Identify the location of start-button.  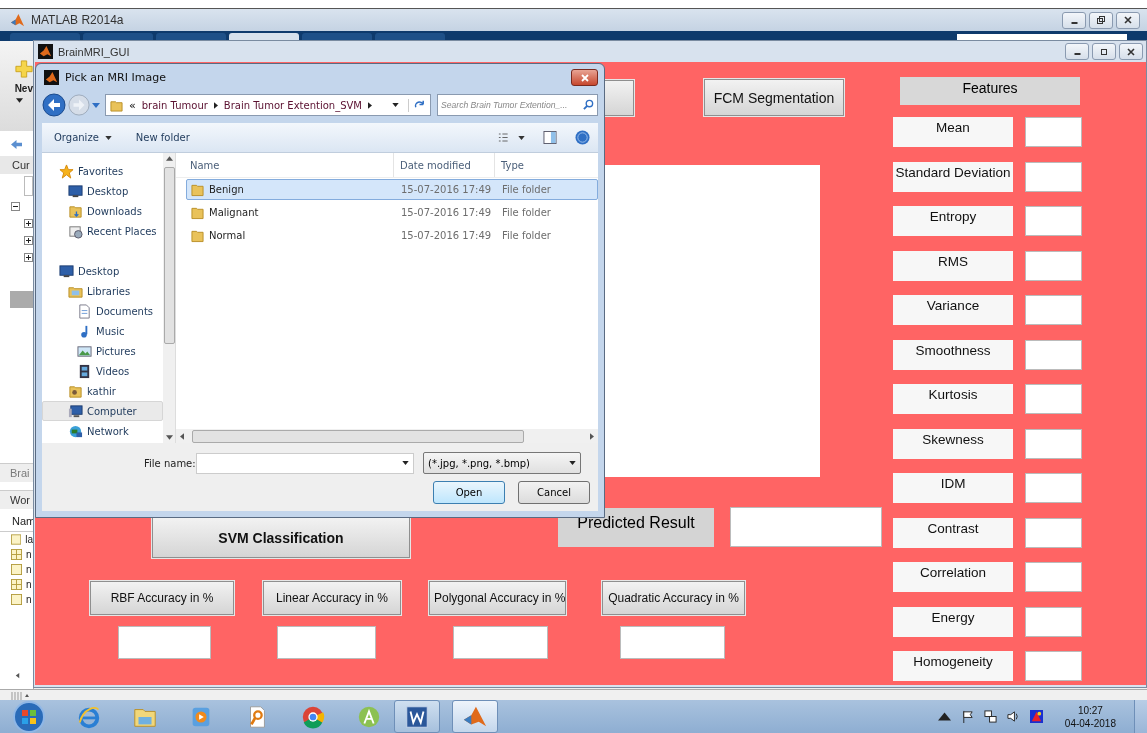
(29, 716).